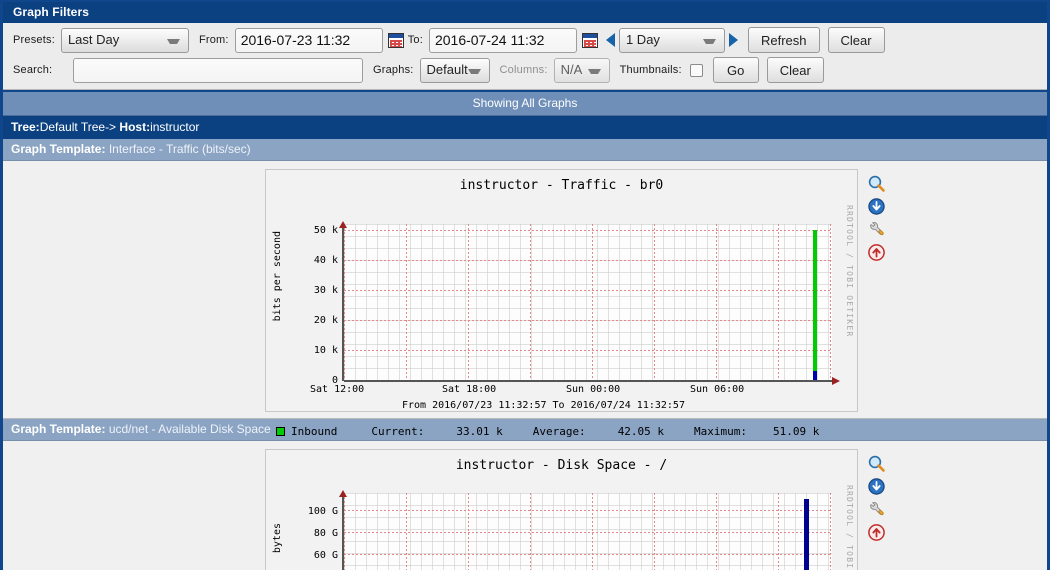 The width and height of the screenshot is (1050, 570). Describe the element at coordinates (325, 350) in the screenshot. I see `y-tick-10k: 10 k` at that location.